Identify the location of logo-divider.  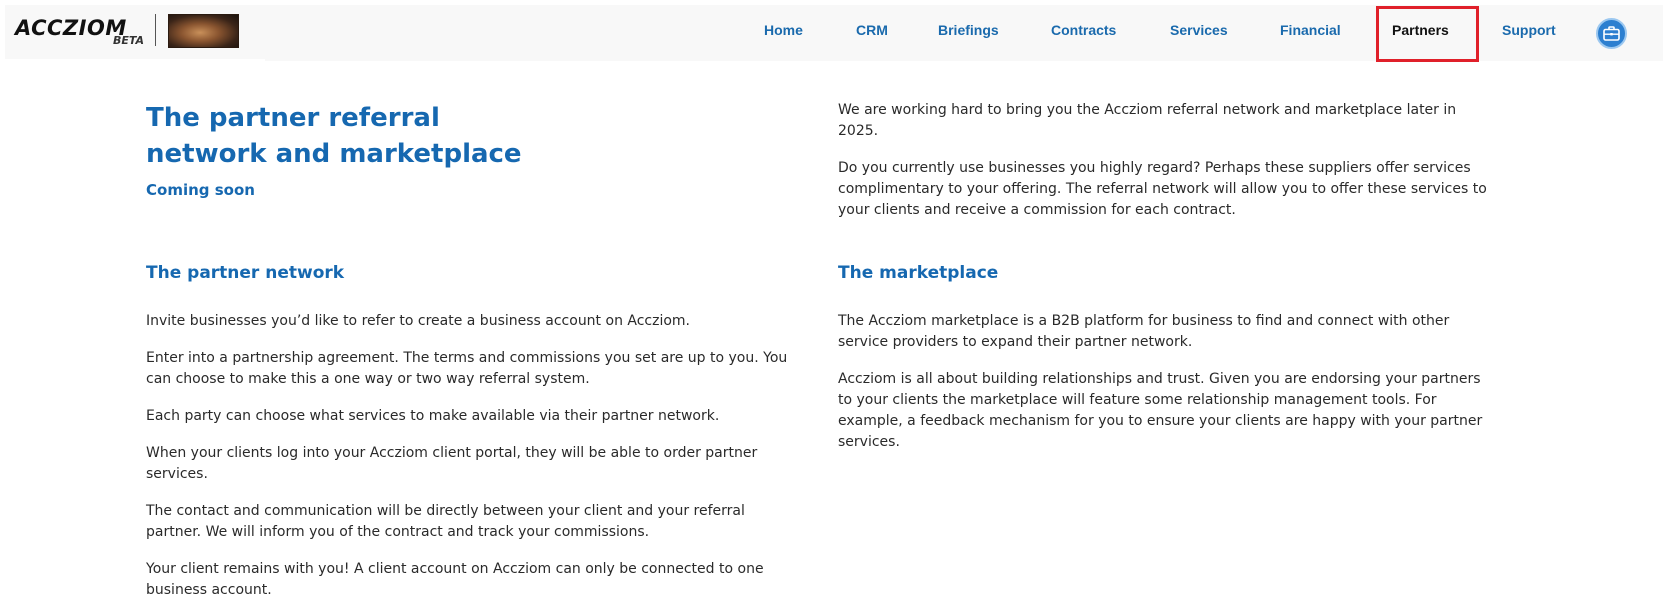
(155, 30).